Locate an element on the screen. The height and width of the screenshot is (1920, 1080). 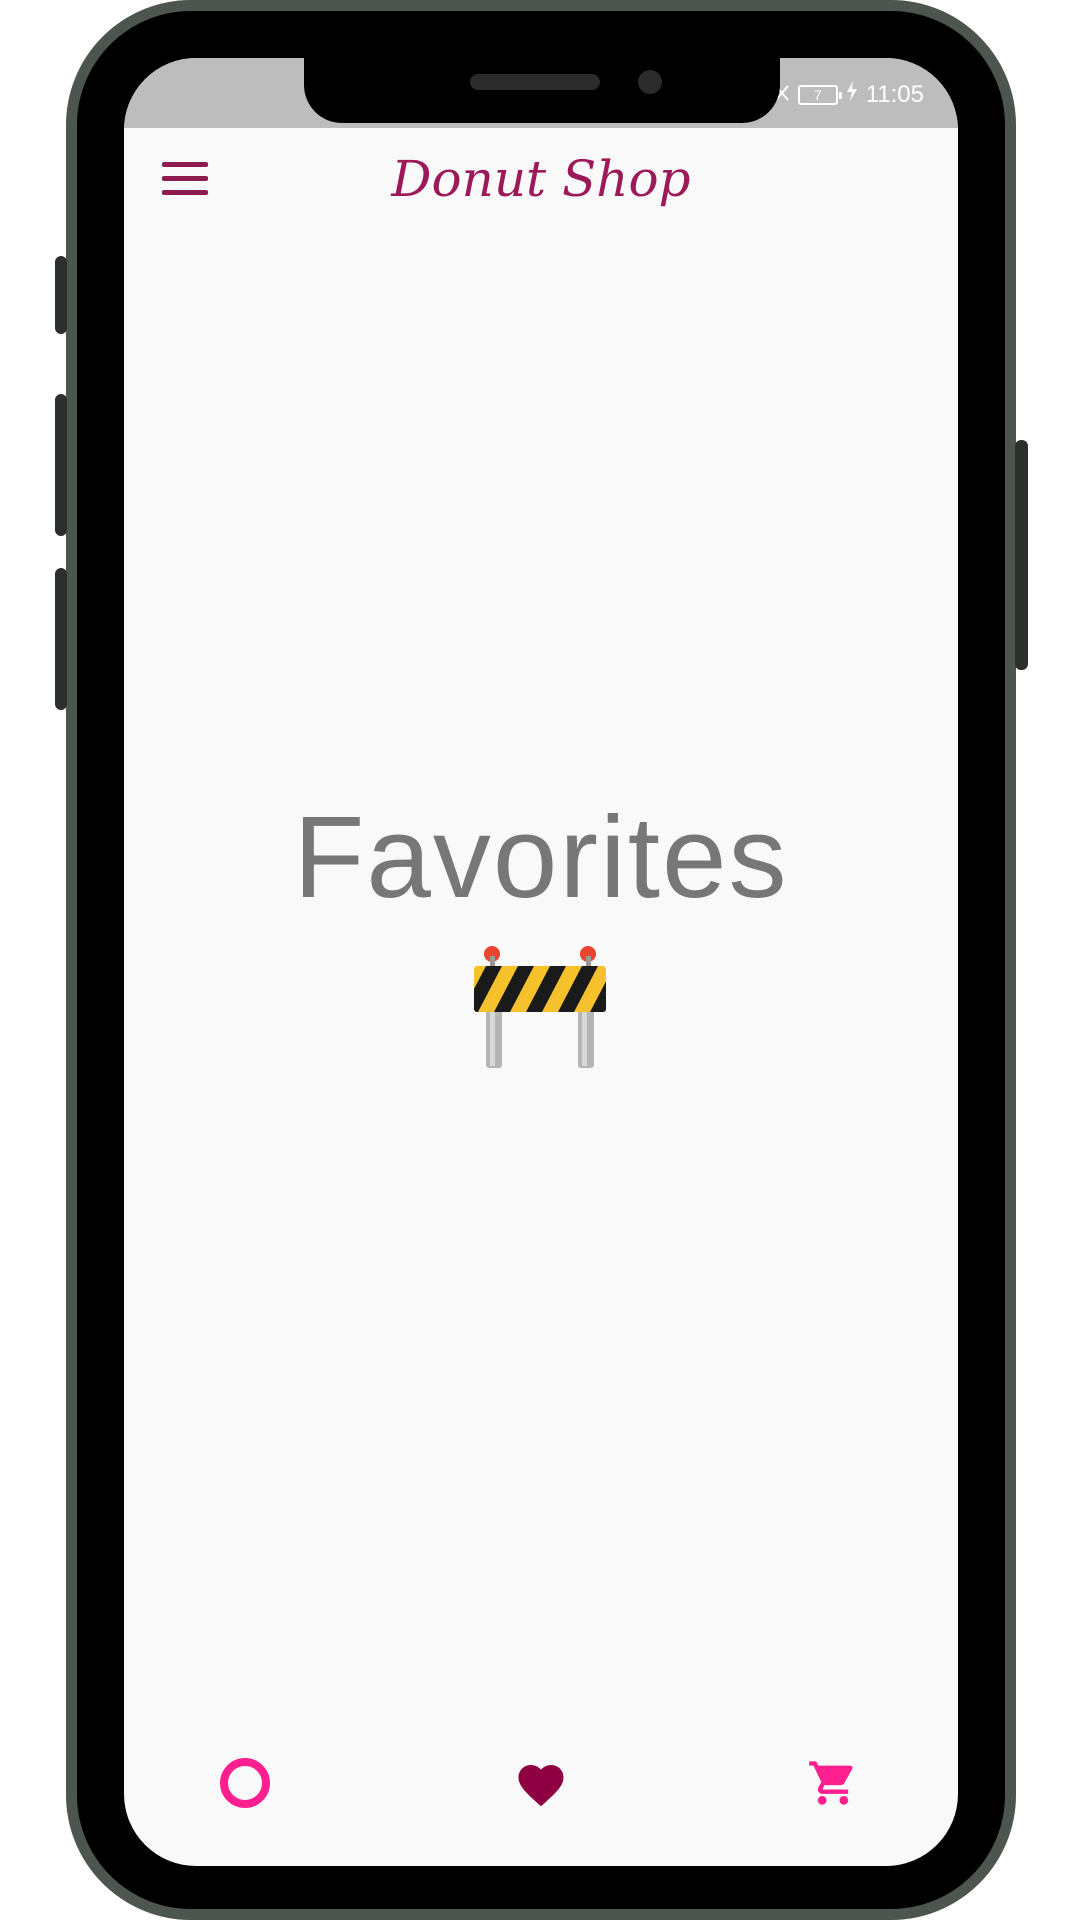
app-bar: Donut Shop is located at coordinates (541, 183).